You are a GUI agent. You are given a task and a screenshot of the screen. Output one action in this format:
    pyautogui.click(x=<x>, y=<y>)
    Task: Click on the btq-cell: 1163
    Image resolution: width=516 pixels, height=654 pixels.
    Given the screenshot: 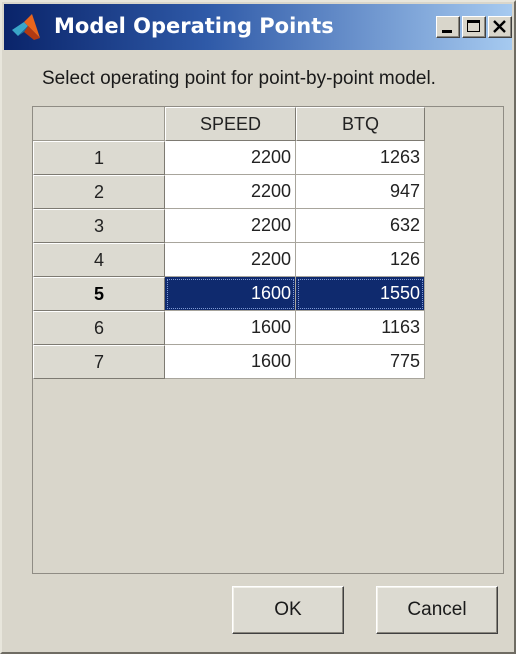 What is the action you would take?
    pyautogui.click(x=360, y=328)
    